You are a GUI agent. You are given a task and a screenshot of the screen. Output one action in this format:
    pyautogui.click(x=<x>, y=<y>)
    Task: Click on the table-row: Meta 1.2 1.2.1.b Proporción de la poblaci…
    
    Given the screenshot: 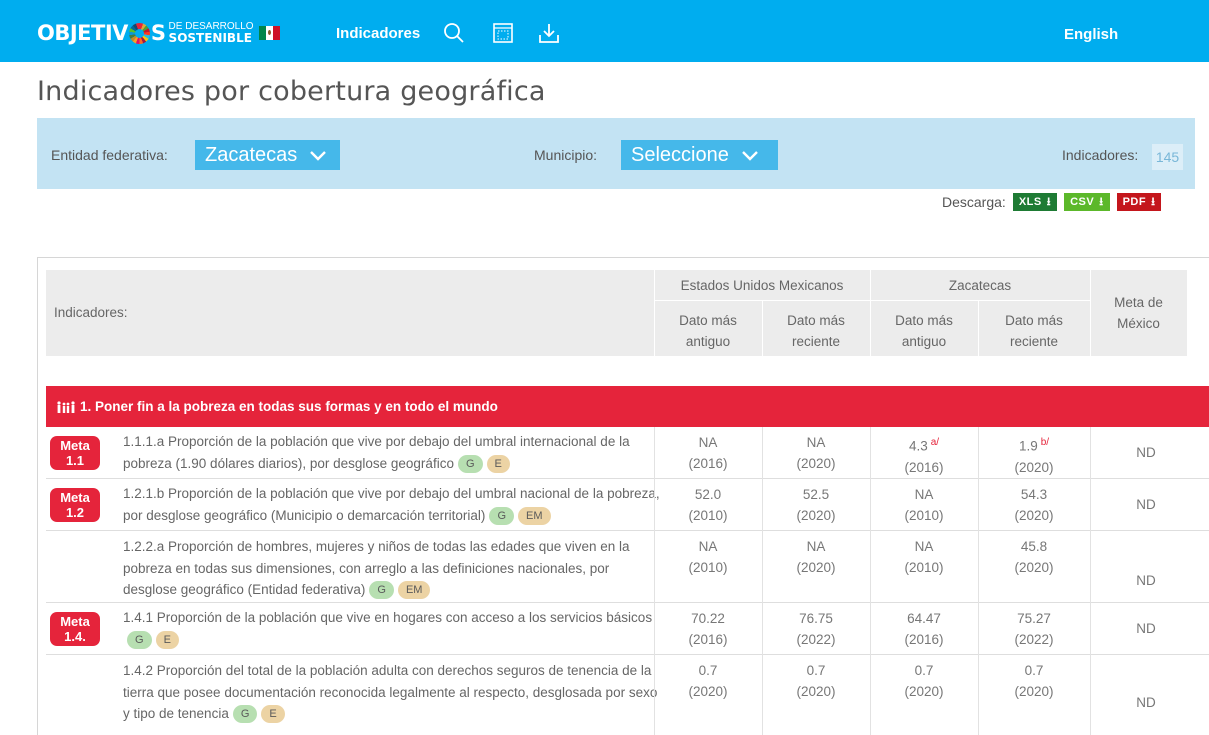 What is the action you would take?
    pyautogui.click(x=627, y=505)
    